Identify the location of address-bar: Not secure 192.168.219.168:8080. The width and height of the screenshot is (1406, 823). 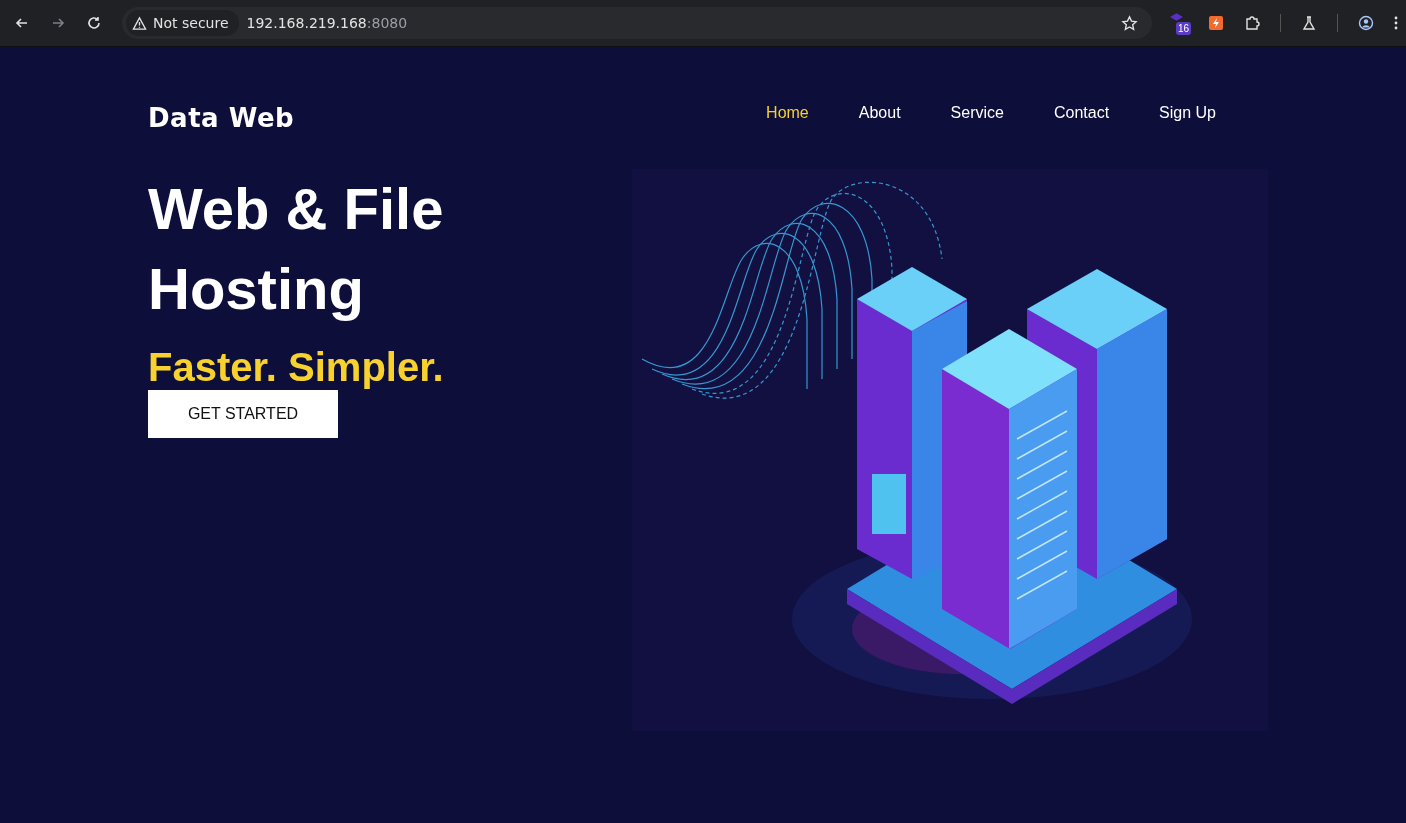
(637, 23).